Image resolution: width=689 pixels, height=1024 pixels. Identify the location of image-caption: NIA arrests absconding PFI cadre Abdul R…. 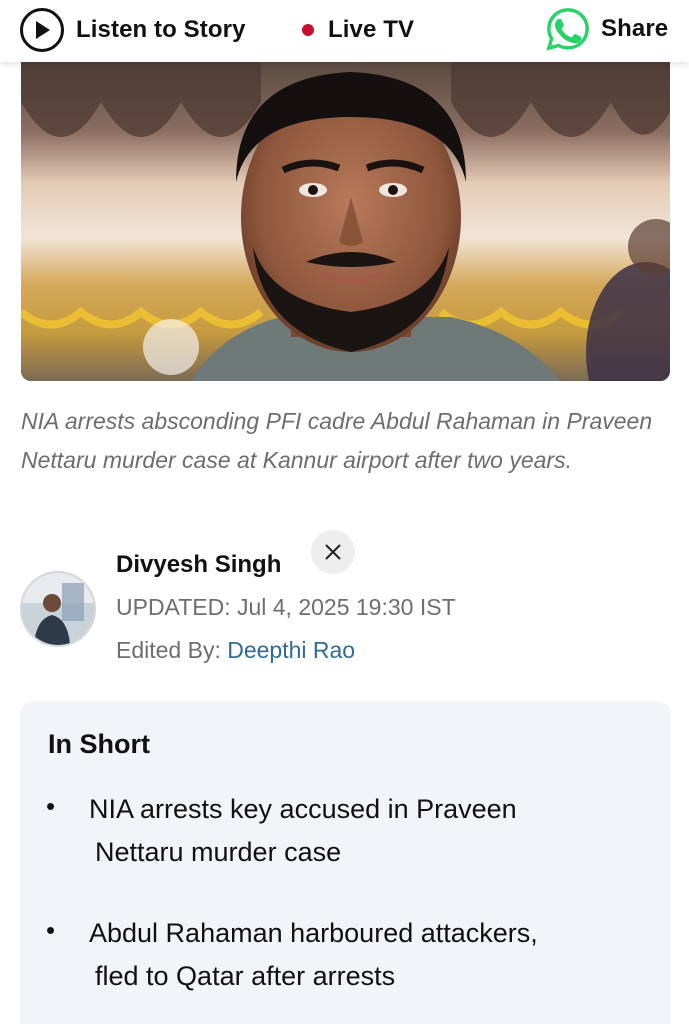
(337, 440).